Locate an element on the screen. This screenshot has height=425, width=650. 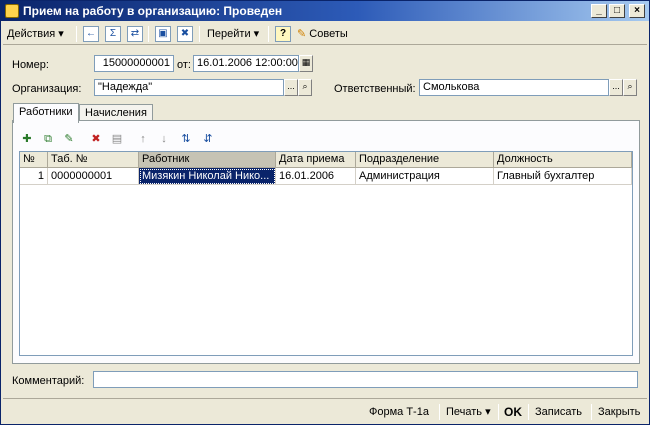
responsible-label: Ответственный: is located at coordinates (375, 89).